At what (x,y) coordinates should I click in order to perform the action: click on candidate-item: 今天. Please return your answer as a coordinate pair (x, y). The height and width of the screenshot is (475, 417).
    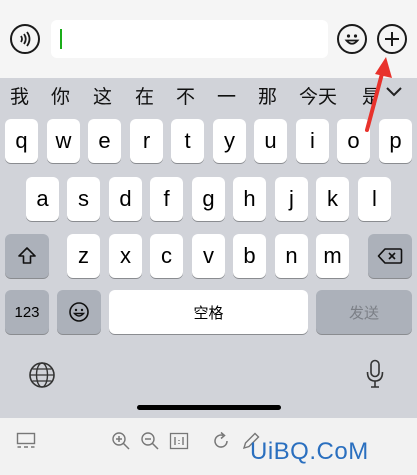
    Looking at the image, I should click on (318, 95).